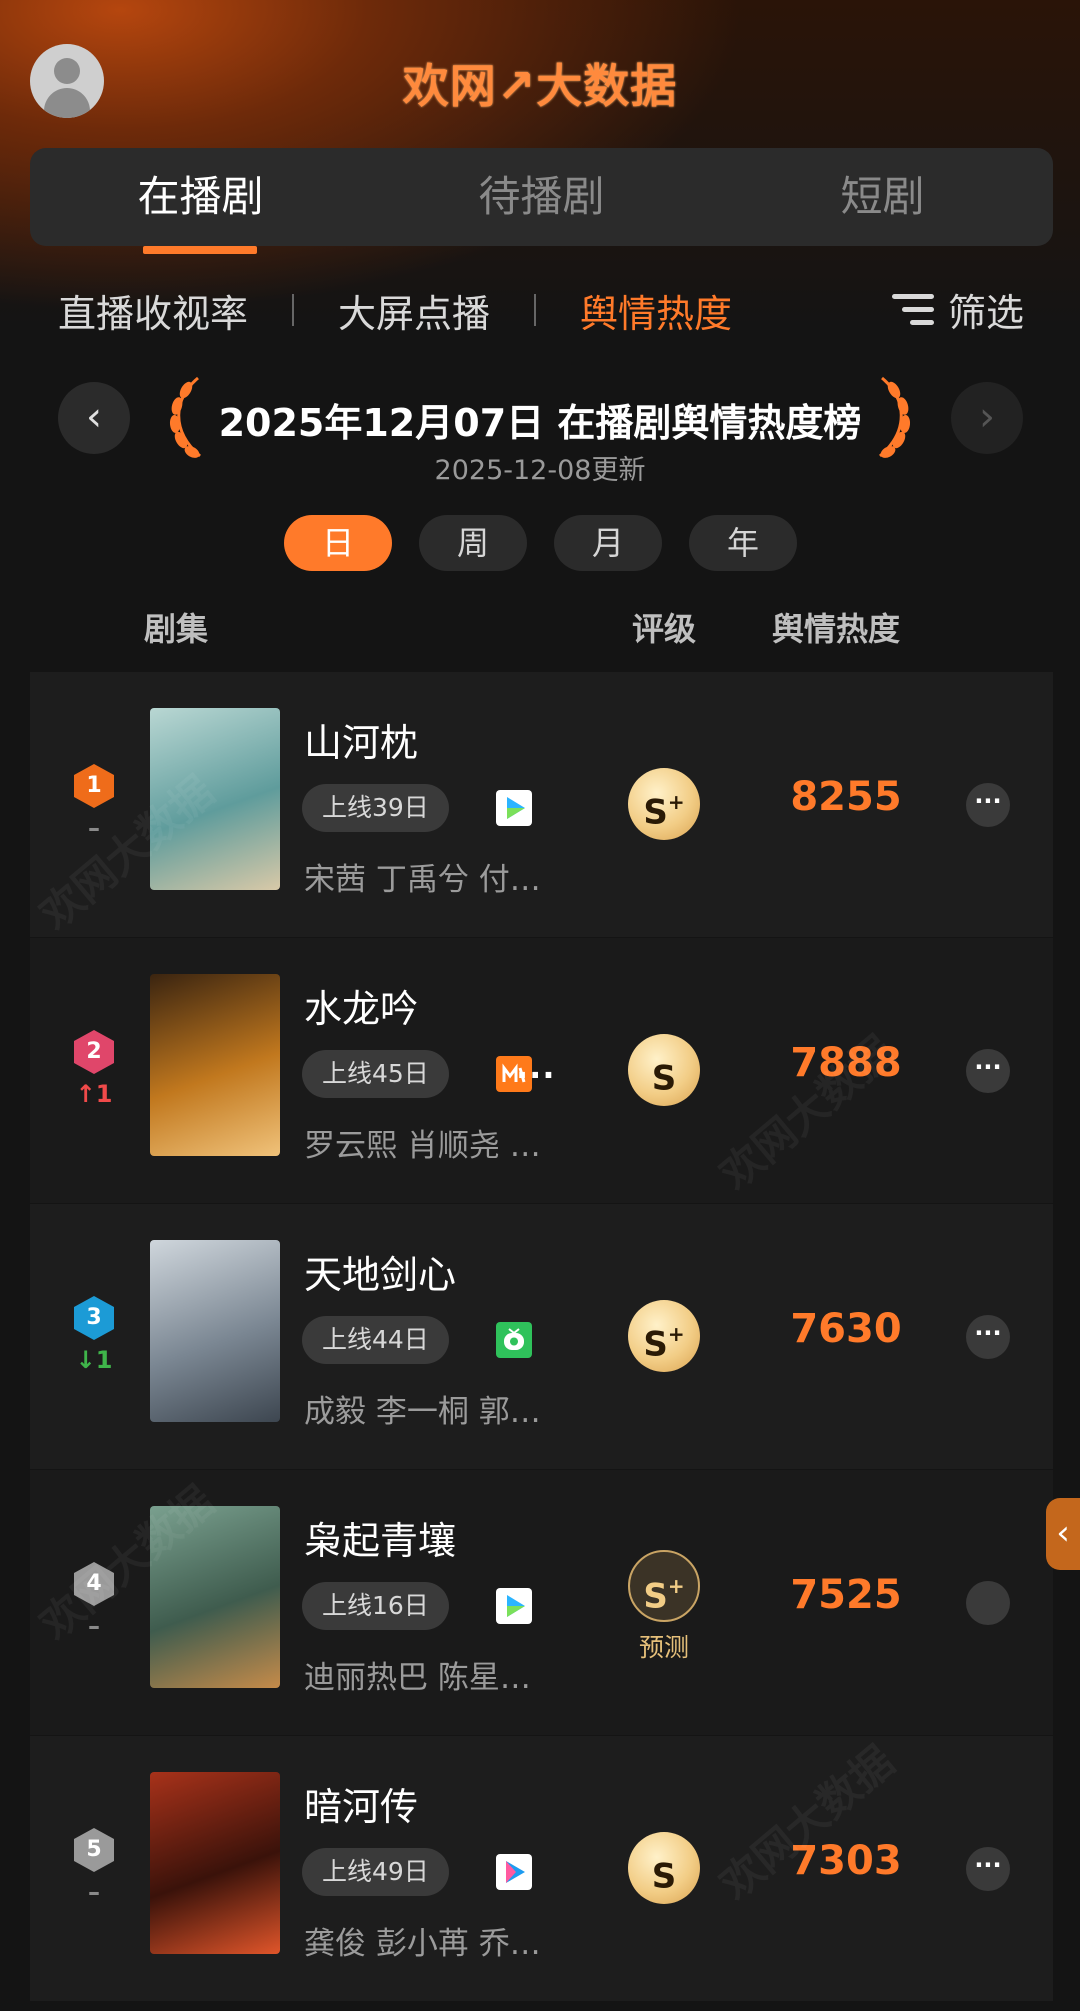 The height and width of the screenshot is (2011, 1080). I want to click on filter-label: 筛选, so click(985, 313).